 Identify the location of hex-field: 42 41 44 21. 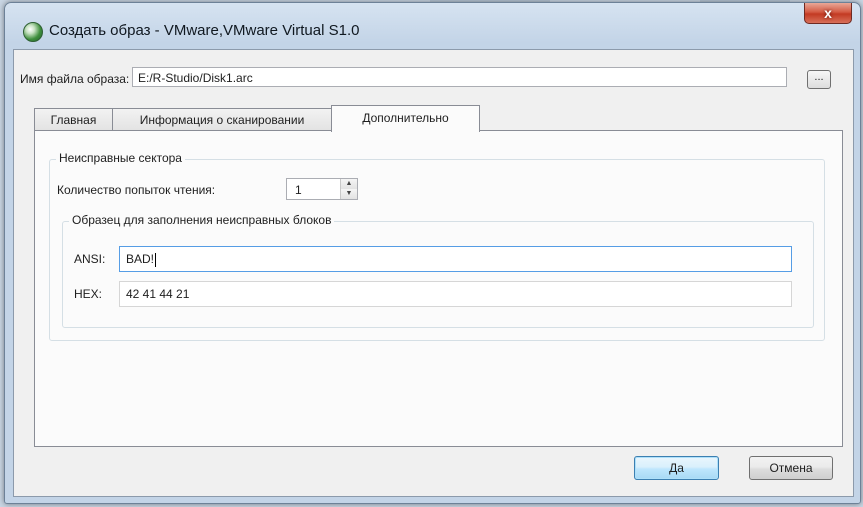
(455, 294).